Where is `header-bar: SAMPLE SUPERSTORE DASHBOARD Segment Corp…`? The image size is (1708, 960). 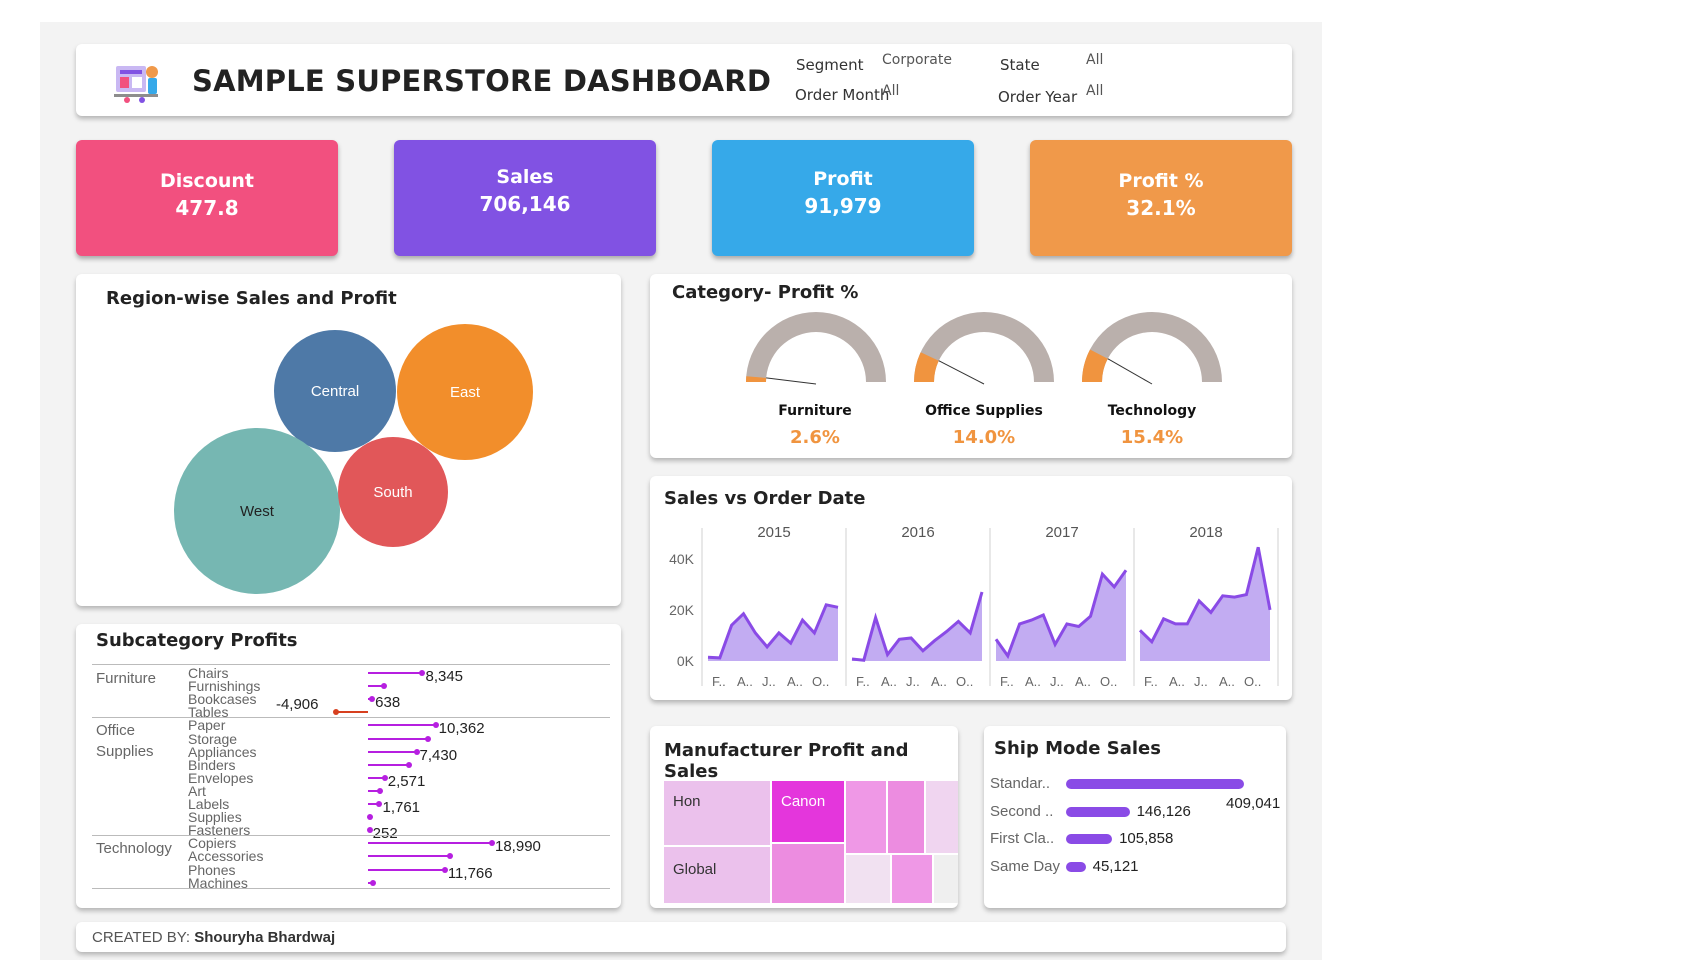
header-bar: SAMPLE SUPERSTORE DASHBOARD Segment Corp… is located at coordinates (684, 80).